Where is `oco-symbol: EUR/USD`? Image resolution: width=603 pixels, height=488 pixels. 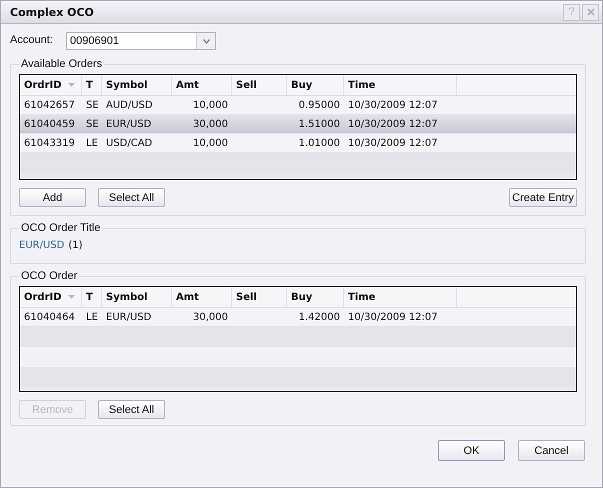
oco-symbol: EUR/USD is located at coordinates (41, 245).